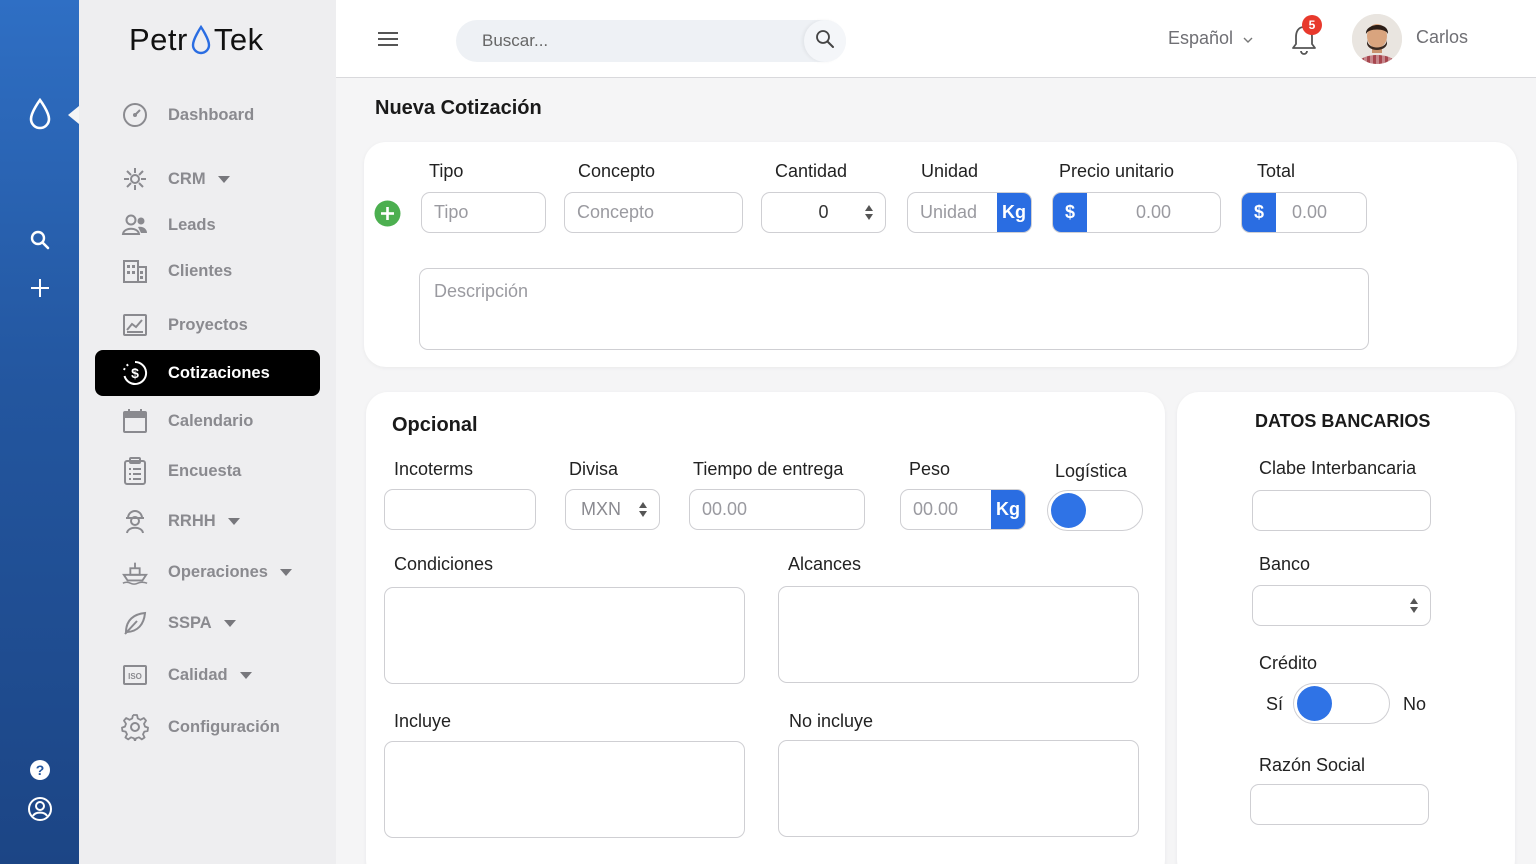 The height and width of the screenshot is (864, 1536). I want to click on peso-field: Kg, so click(963, 509).